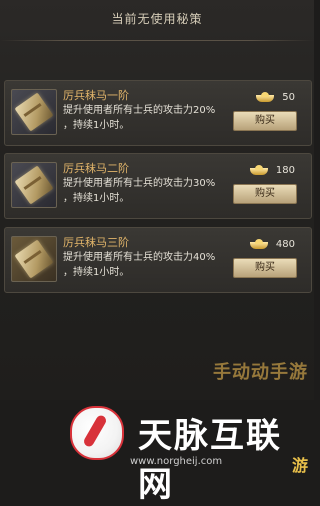  Describe the element at coordinates (157, 40) in the screenshot. I see `title-divider` at that location.